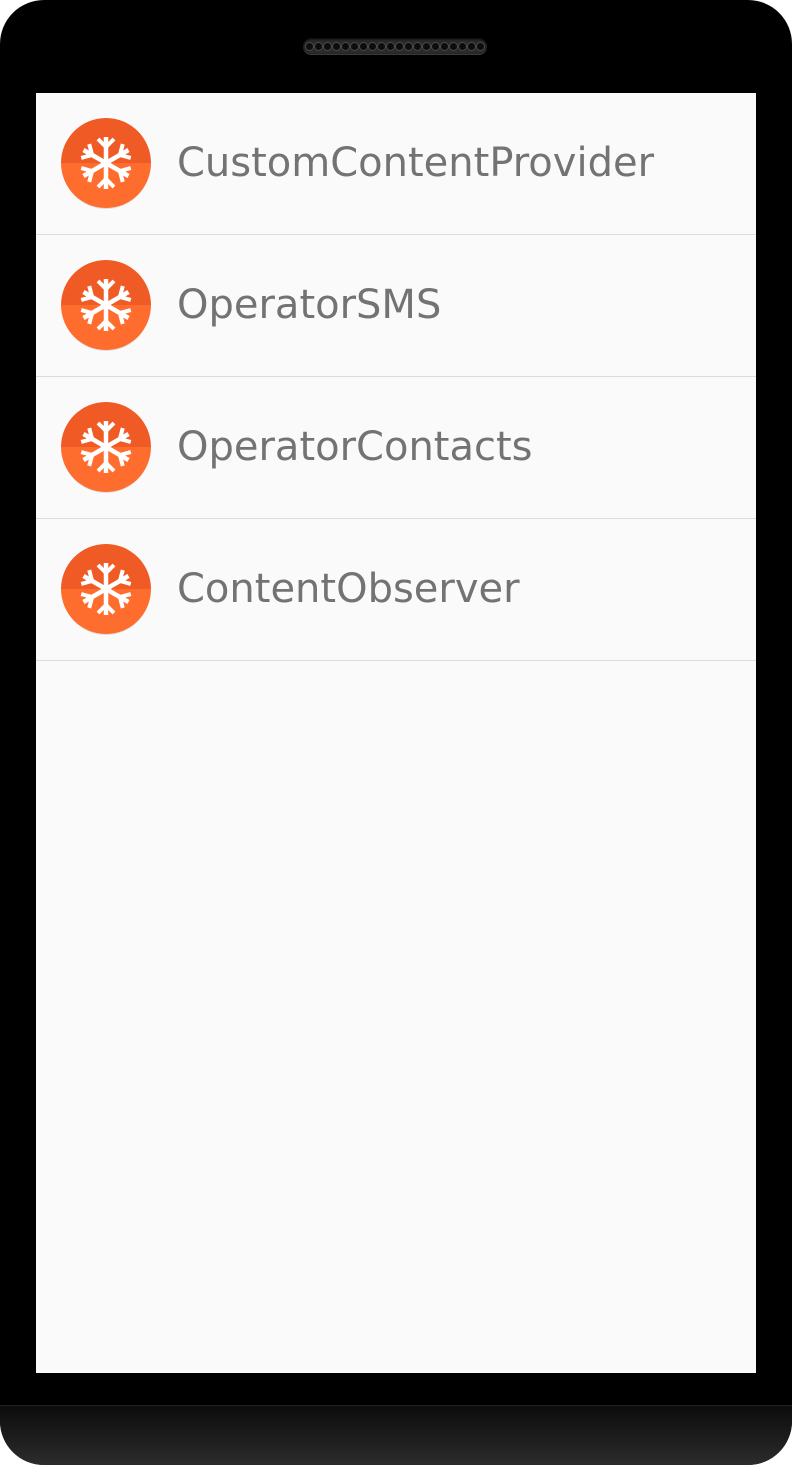 The width and height of the screenshot is (792, 1465). Describe the element at coordinates (309, 305) in the screenshot. I see `list-item-label: OperatorSMS` at that location.